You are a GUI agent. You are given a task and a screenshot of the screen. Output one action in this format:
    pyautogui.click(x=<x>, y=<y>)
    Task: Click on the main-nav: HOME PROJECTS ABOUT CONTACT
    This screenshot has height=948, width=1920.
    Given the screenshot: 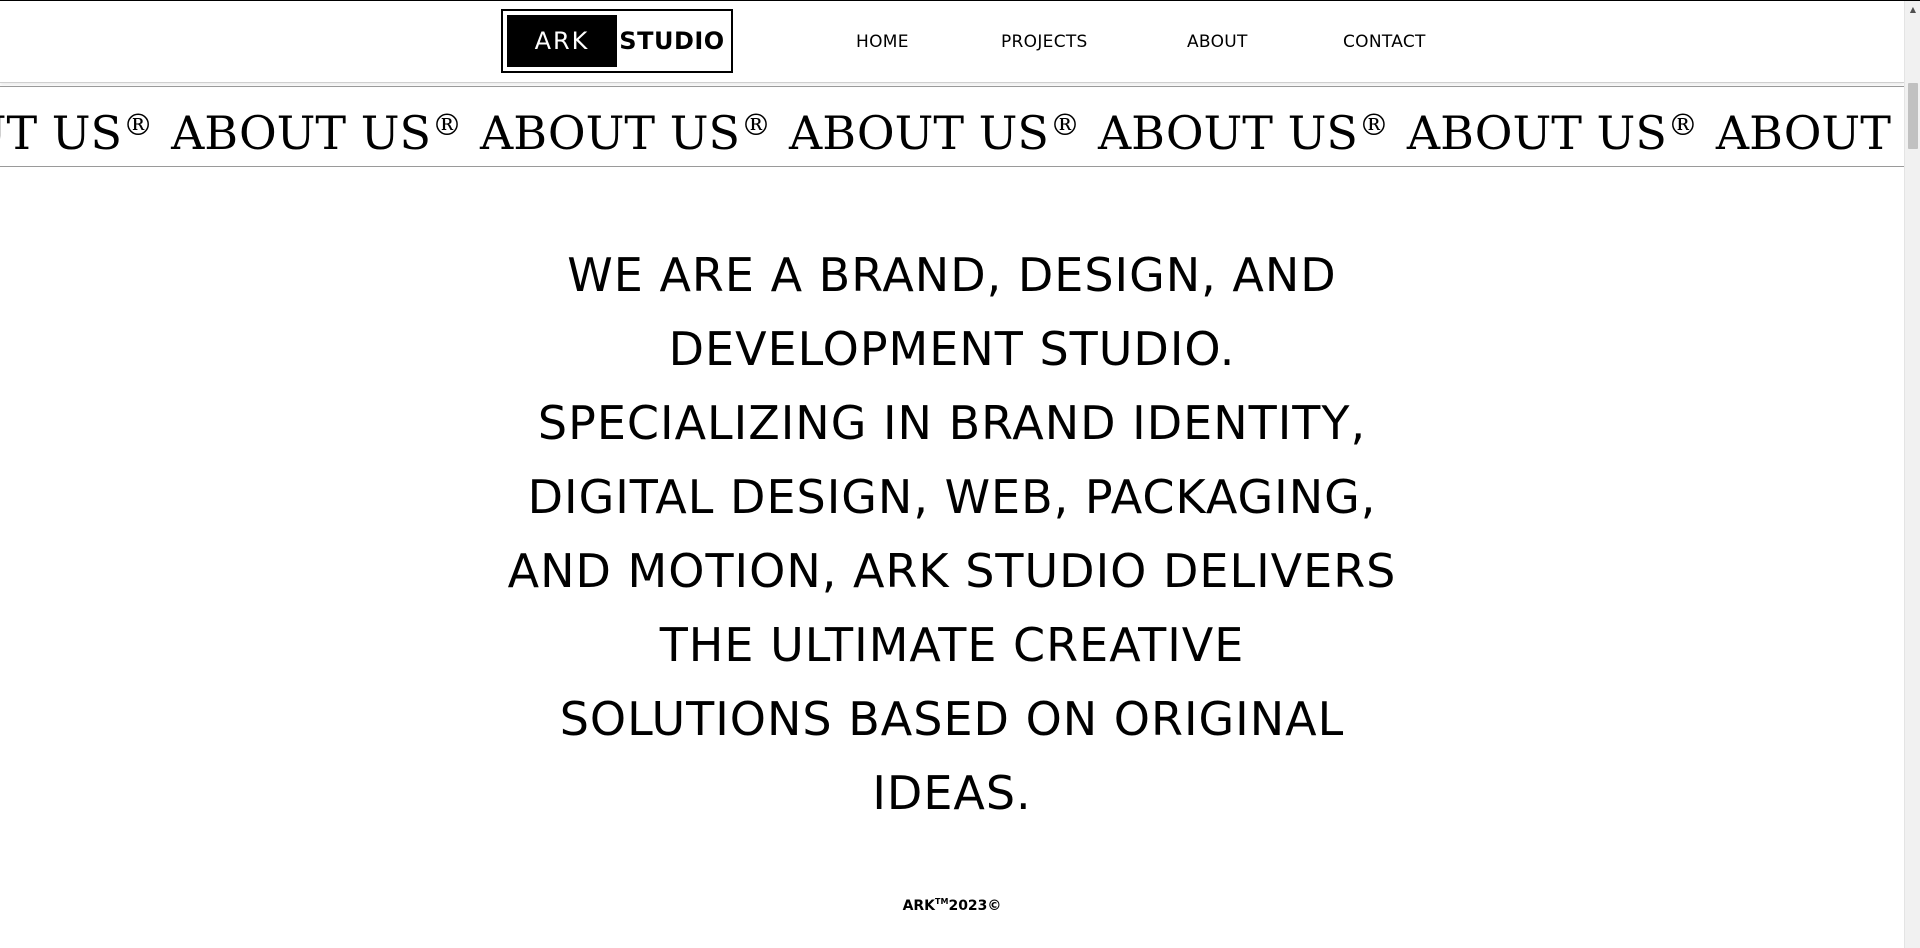 What is the action you would take?
    pyautogui.click(x=952, y=41)
    